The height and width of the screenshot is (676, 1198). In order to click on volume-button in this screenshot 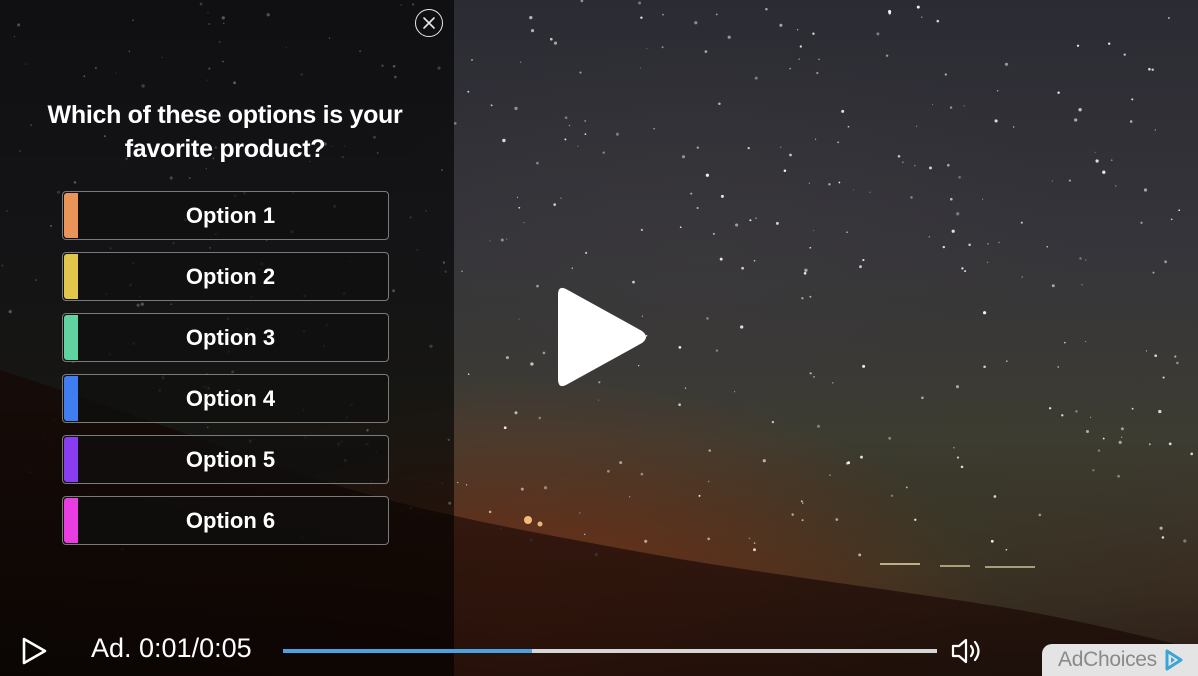, I will do `click(968, 651)`.